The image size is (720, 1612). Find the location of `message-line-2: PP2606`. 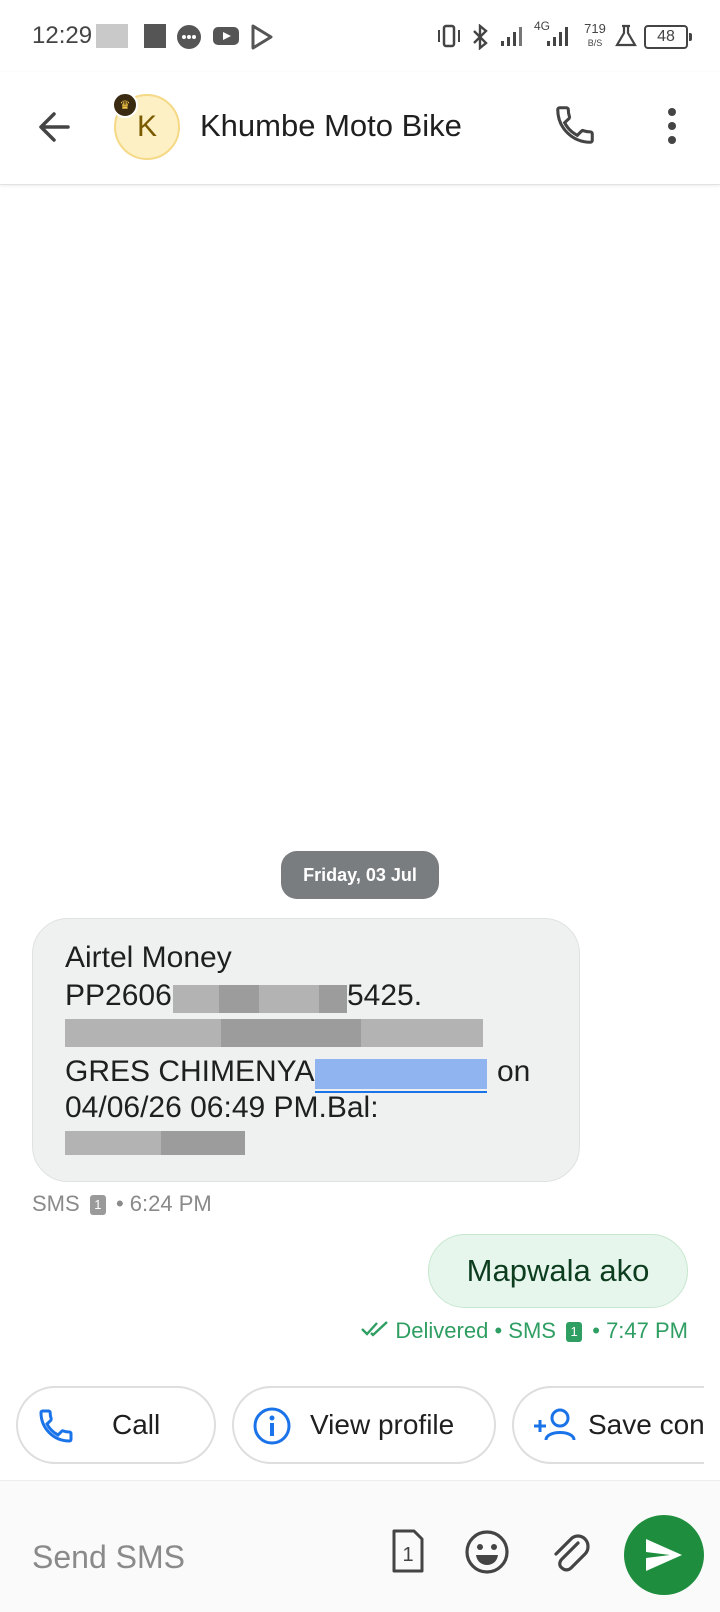

message-line-2: PP2606 is located at coordinates (118, 996).